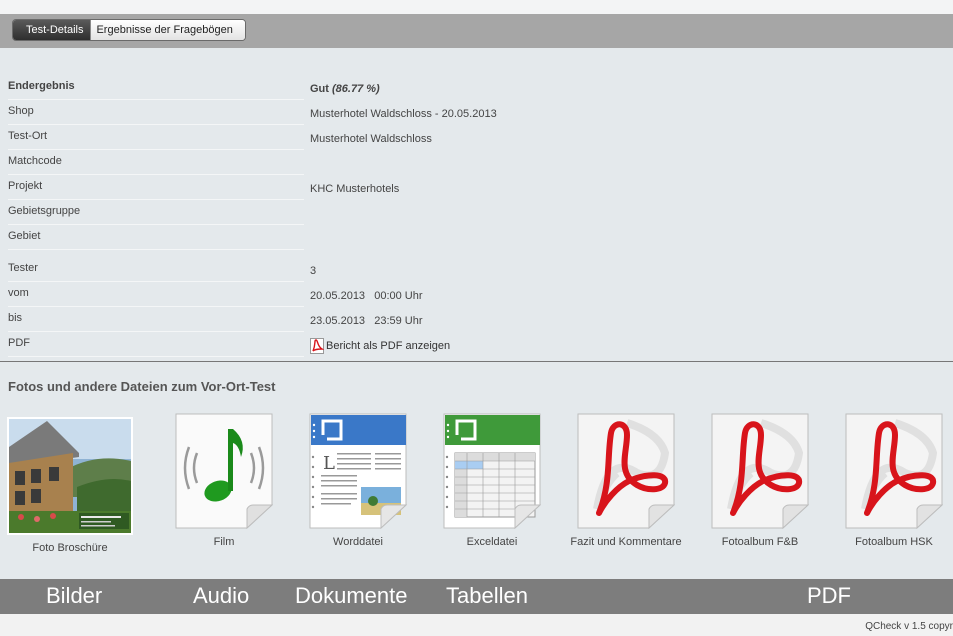  I want to click on detail-value: Gut (86.77 %), so click(345, 89).